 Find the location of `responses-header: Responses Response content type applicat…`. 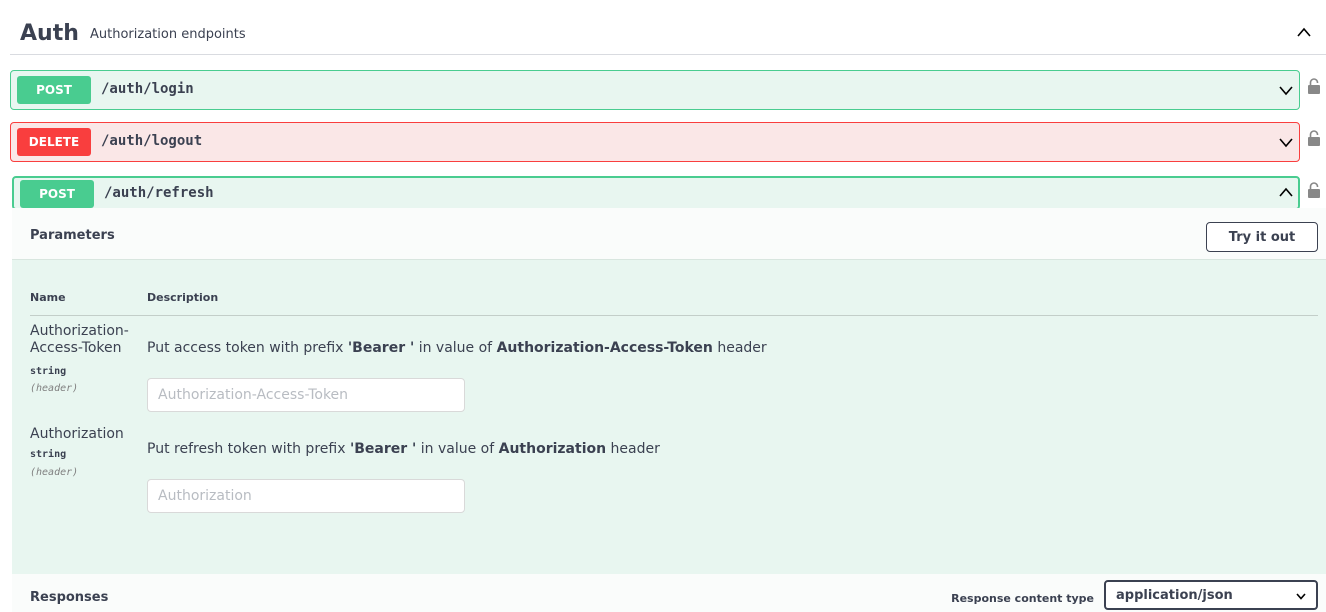

responses-header: Responses Response content type applicat… is located at coordinates (669, 593).